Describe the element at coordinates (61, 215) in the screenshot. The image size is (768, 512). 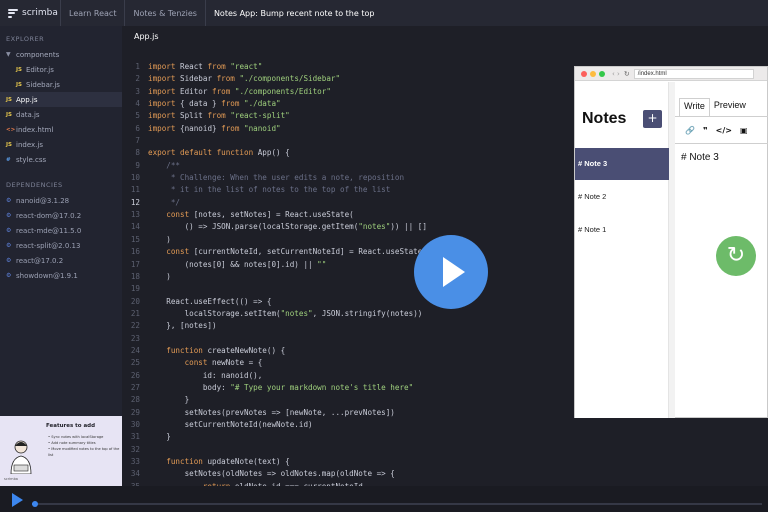
I see `dependency-item: ⚙ react-dom@17.0.2` at that location.